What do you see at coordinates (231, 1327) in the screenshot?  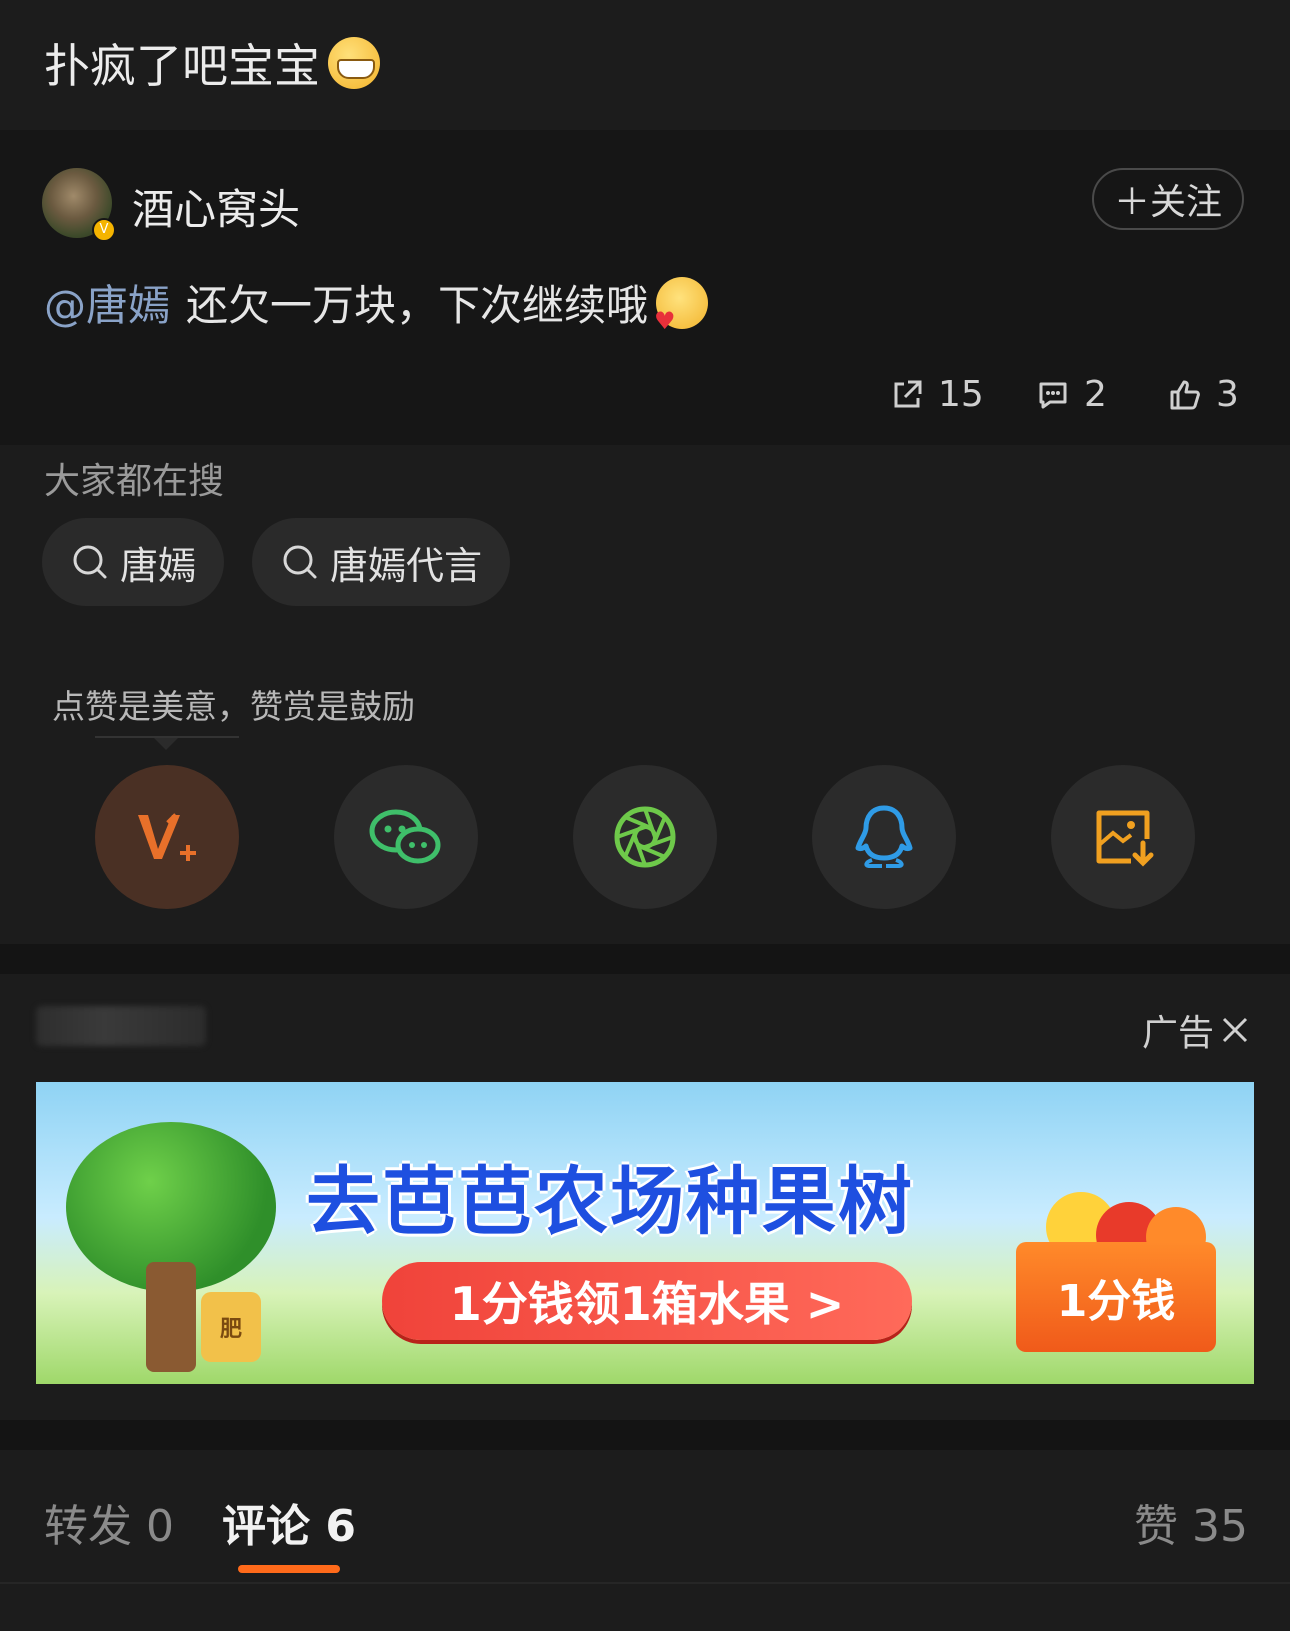 I see `fertilizer-bag: 肥` at bounding box center [231, 1327].